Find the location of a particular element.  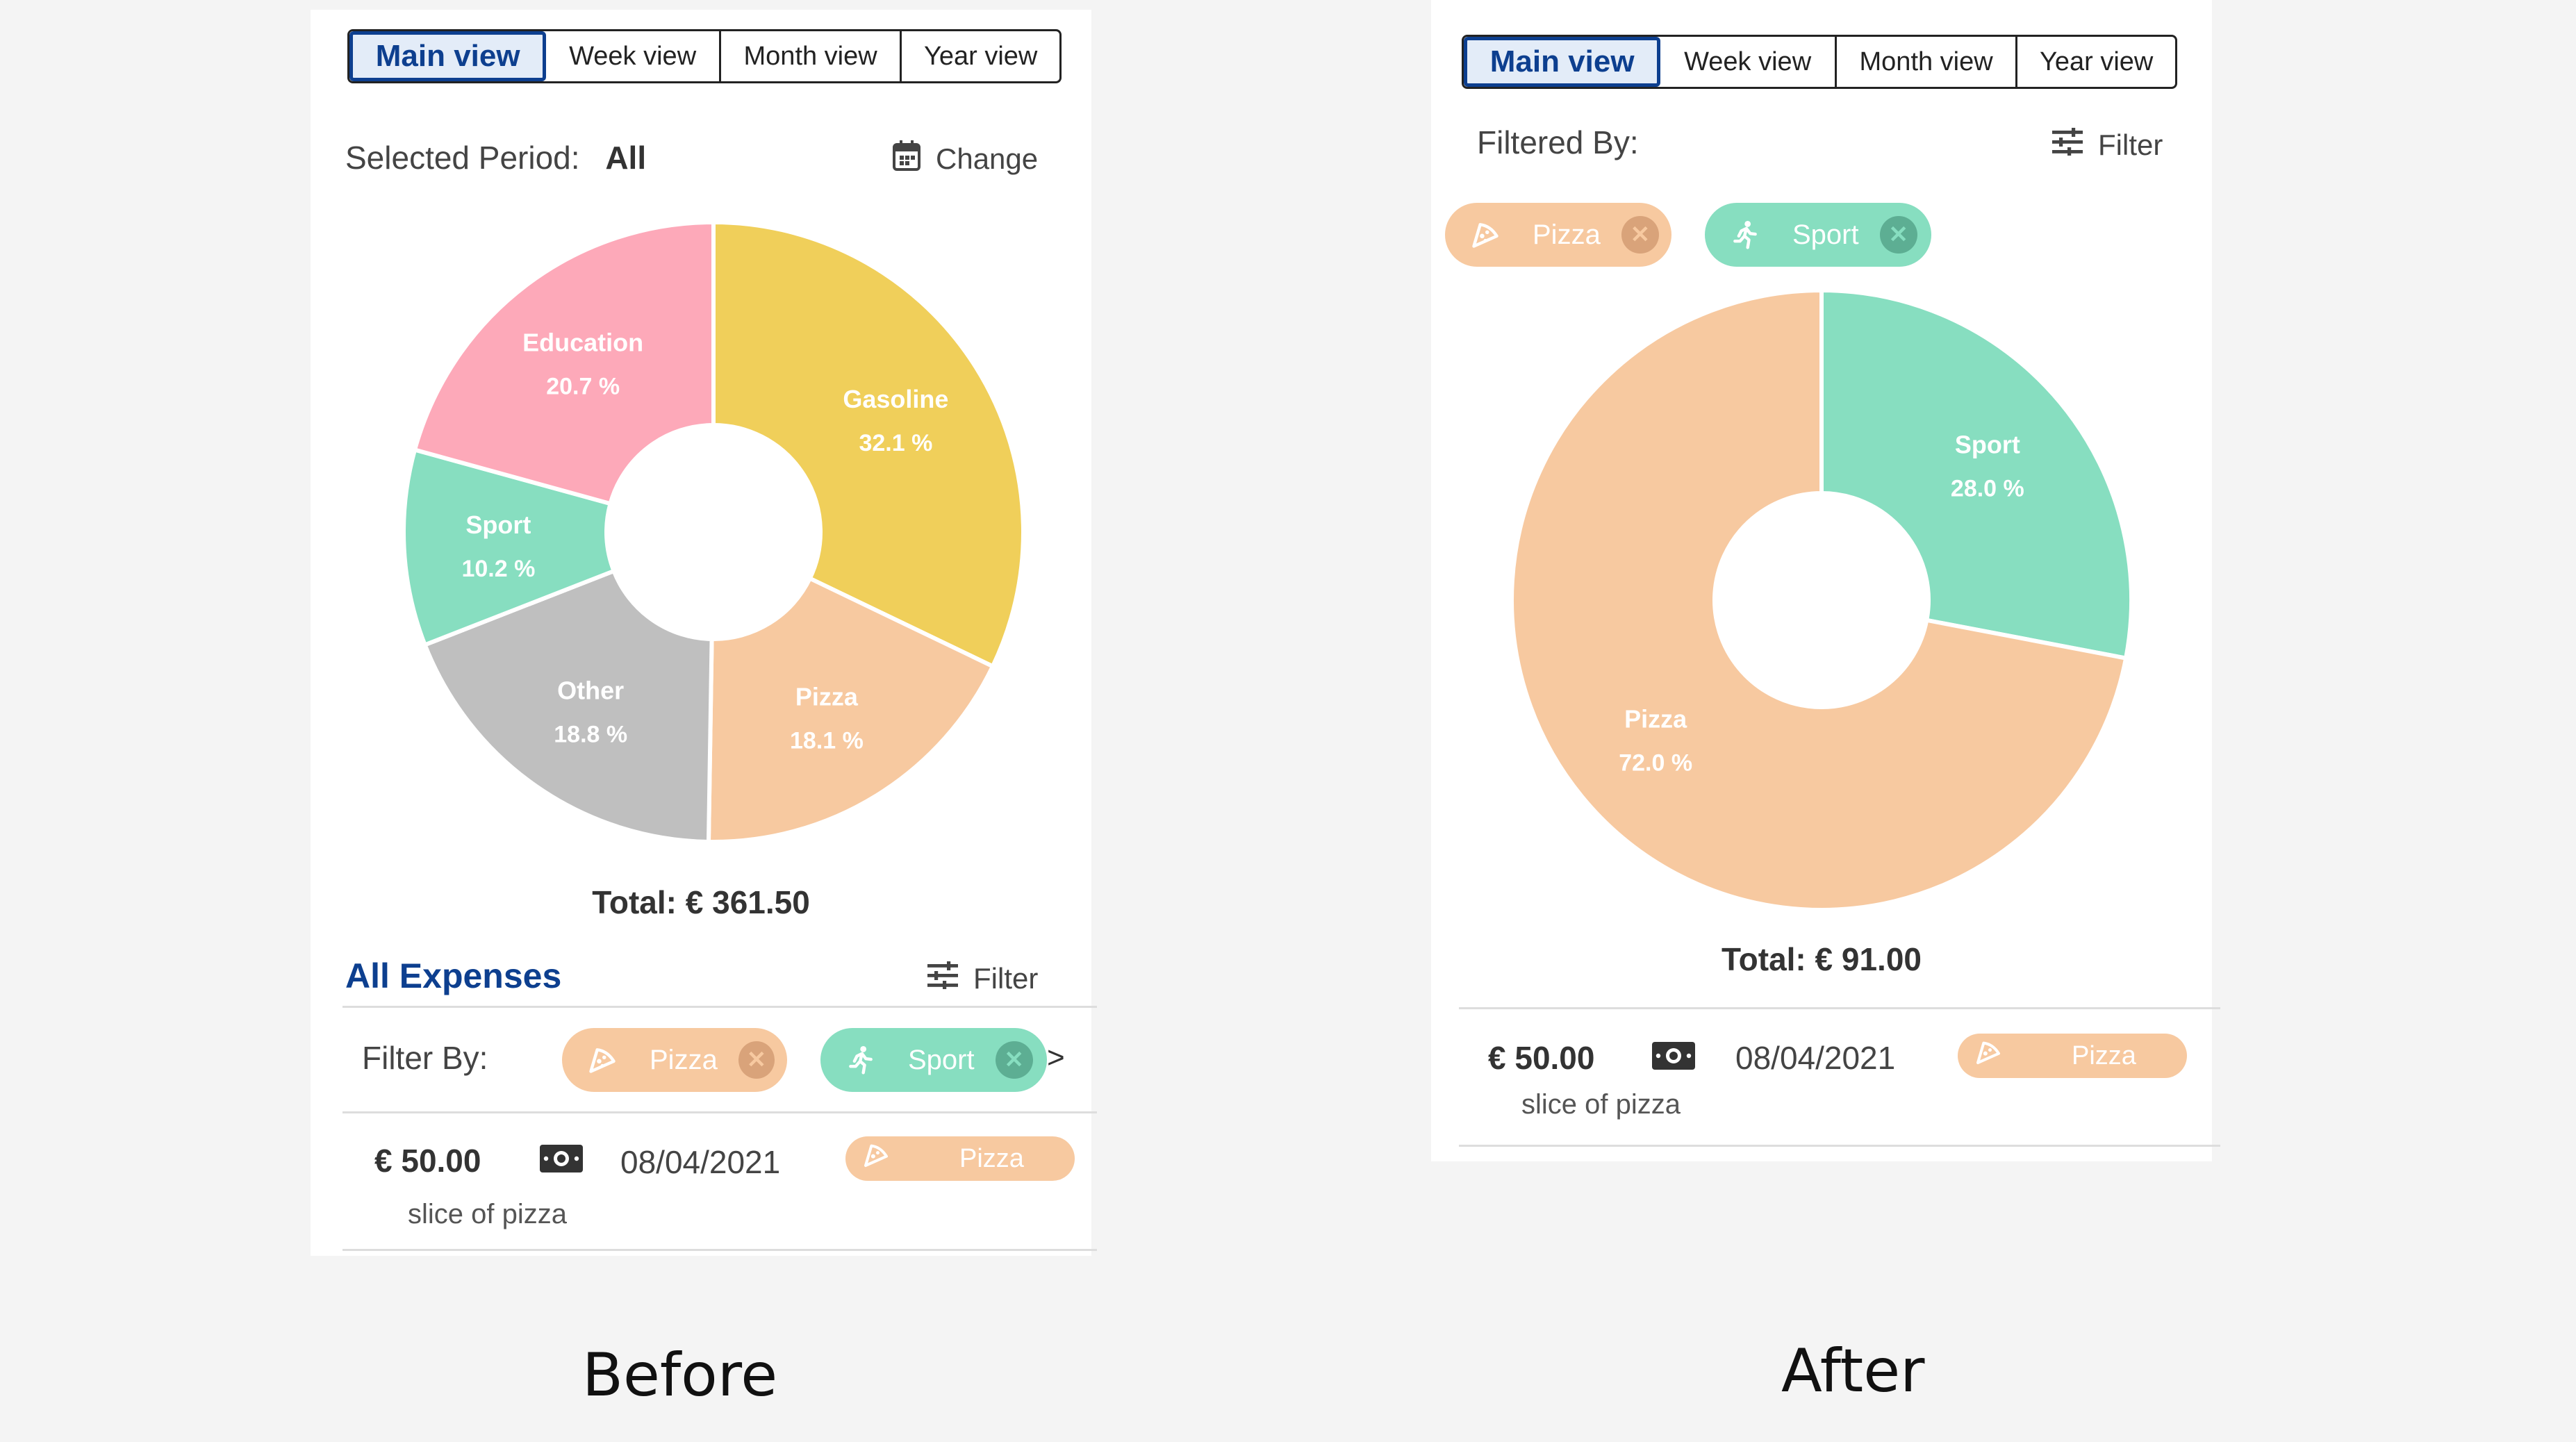

filtered-donut-chart: Sport 28.0 % Pizza 72.0 % is located at coordinates (1821, 600).